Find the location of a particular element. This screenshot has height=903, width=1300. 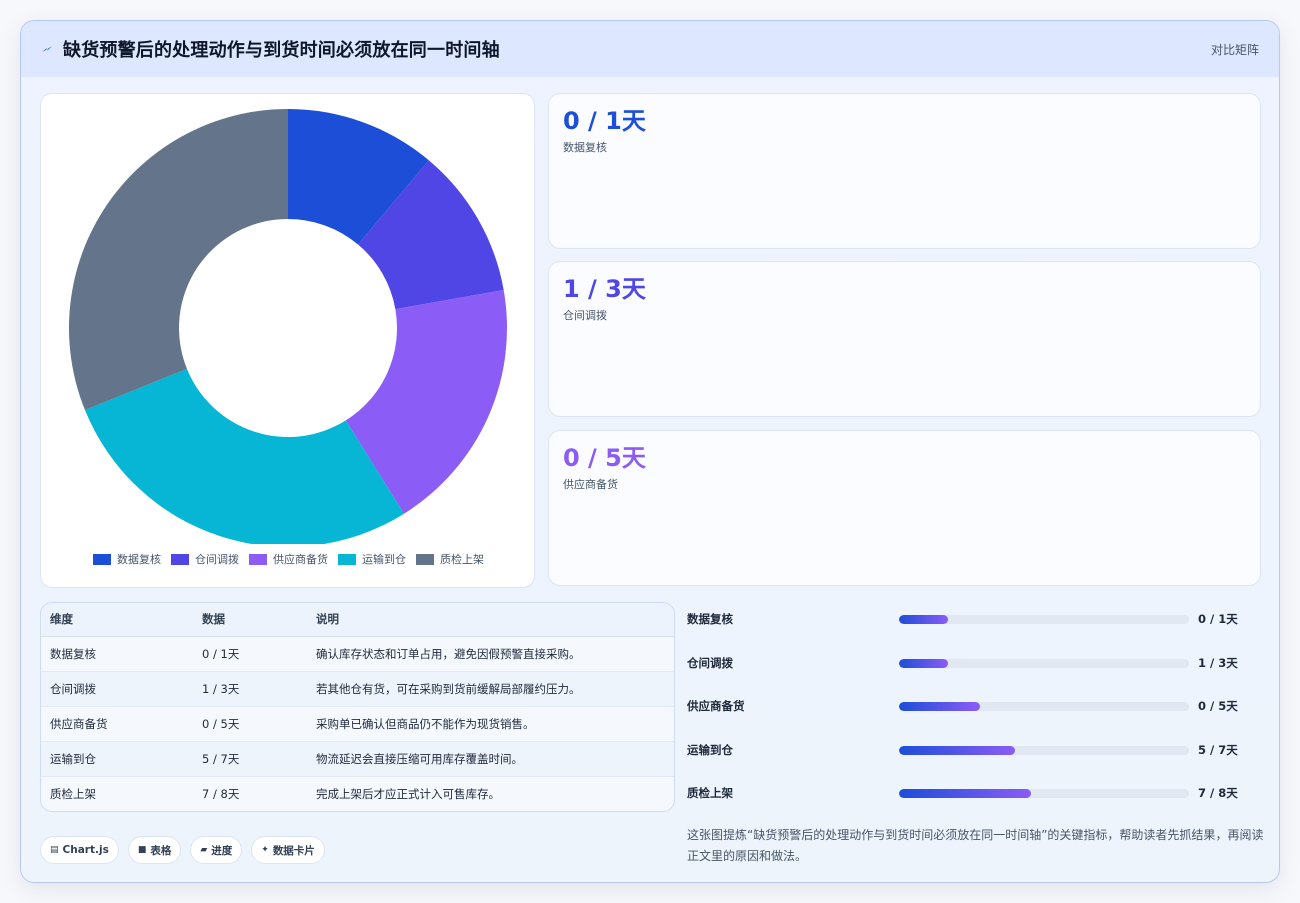

legend-item: 供应商备货 is located at coordinates (288, 559).